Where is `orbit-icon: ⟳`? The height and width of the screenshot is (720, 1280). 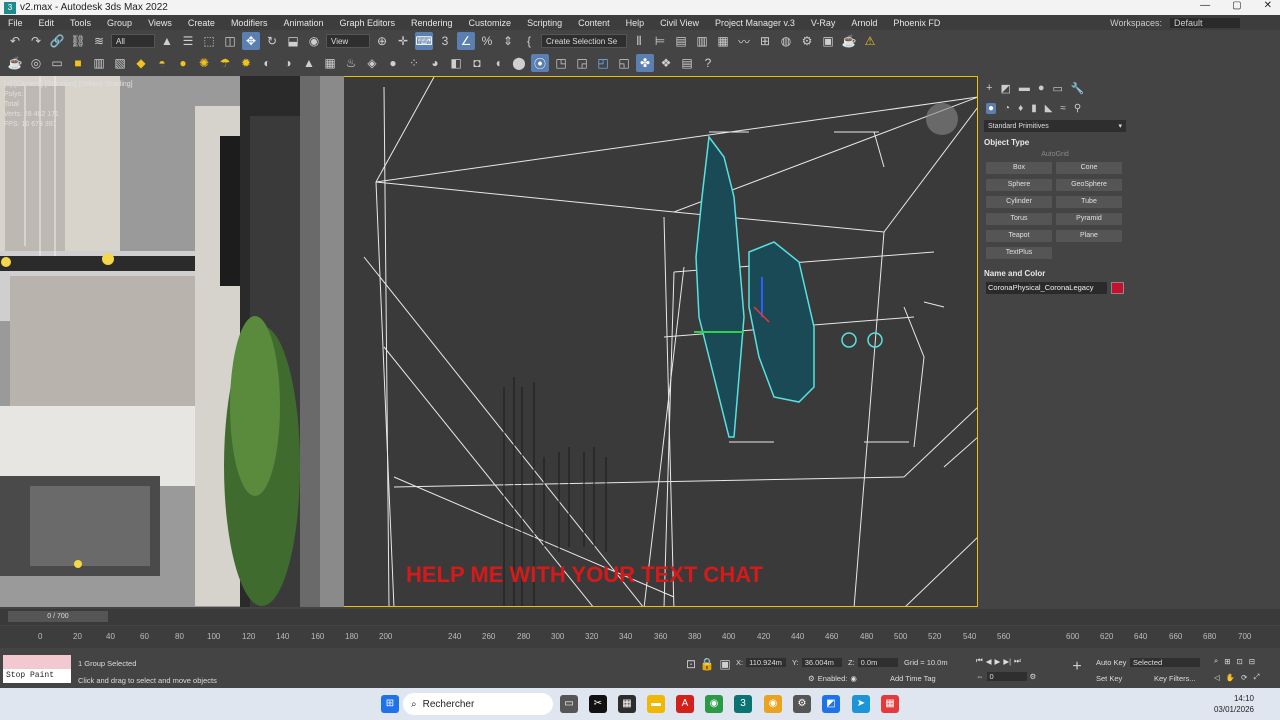 orbit-icon: ⟳ is located at coordinates (1244, 677).